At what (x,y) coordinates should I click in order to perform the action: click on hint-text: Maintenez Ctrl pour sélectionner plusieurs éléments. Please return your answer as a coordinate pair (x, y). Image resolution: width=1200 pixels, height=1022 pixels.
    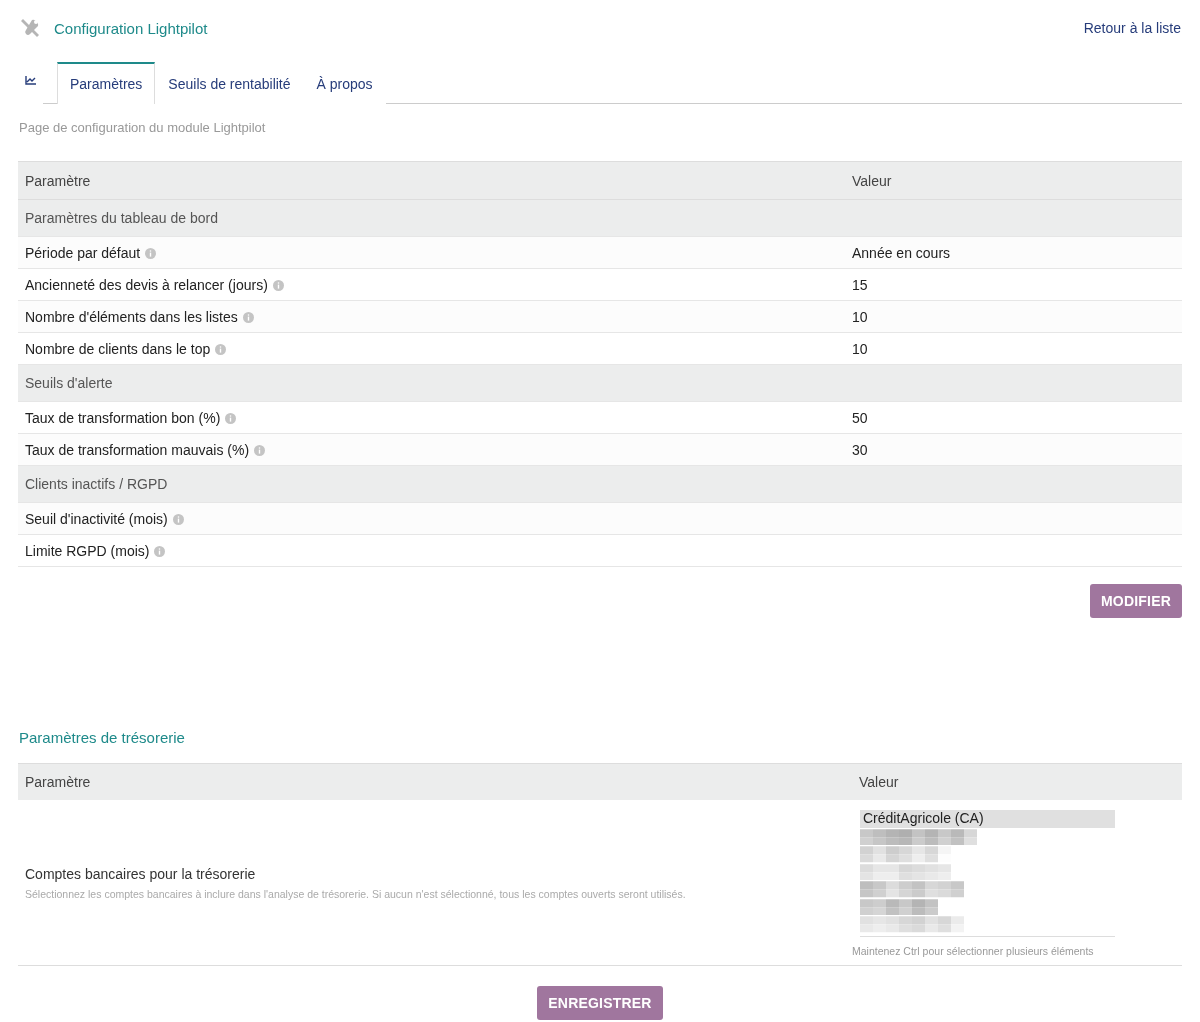
    Looking at the image, I should click on (973, 950).